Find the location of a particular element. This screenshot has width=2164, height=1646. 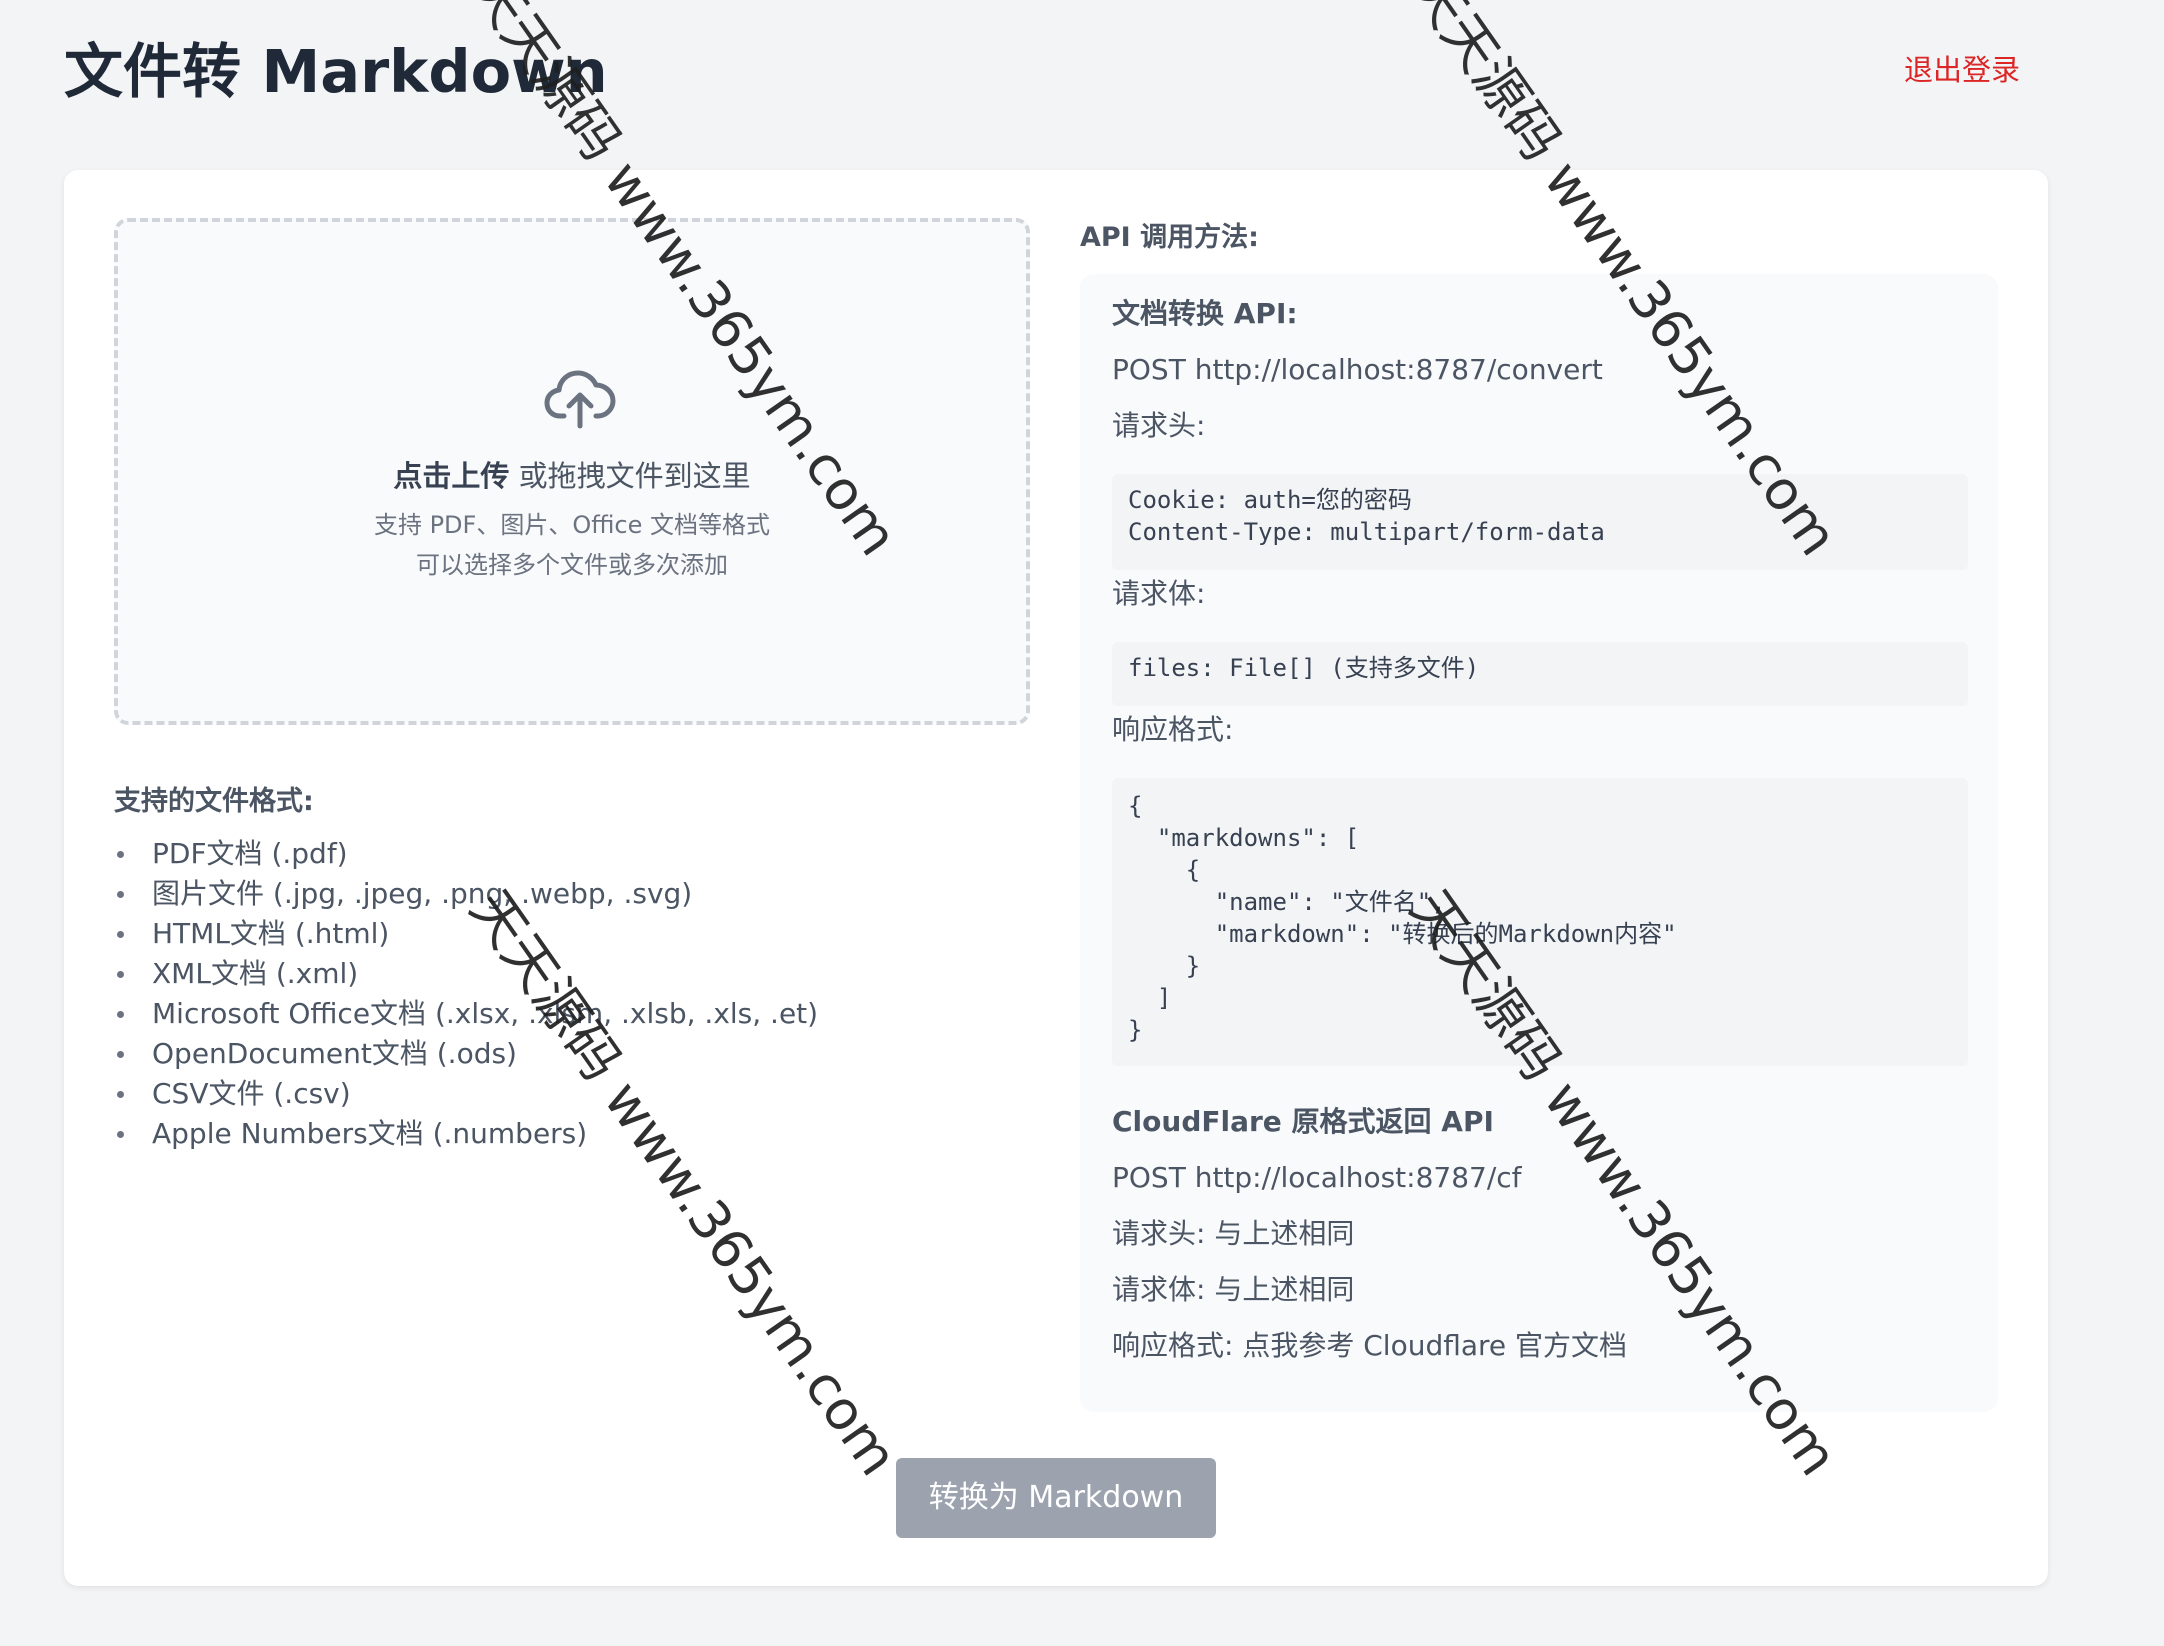

formats-title: 支持的文件格式: is located at coordinates (214, 801).